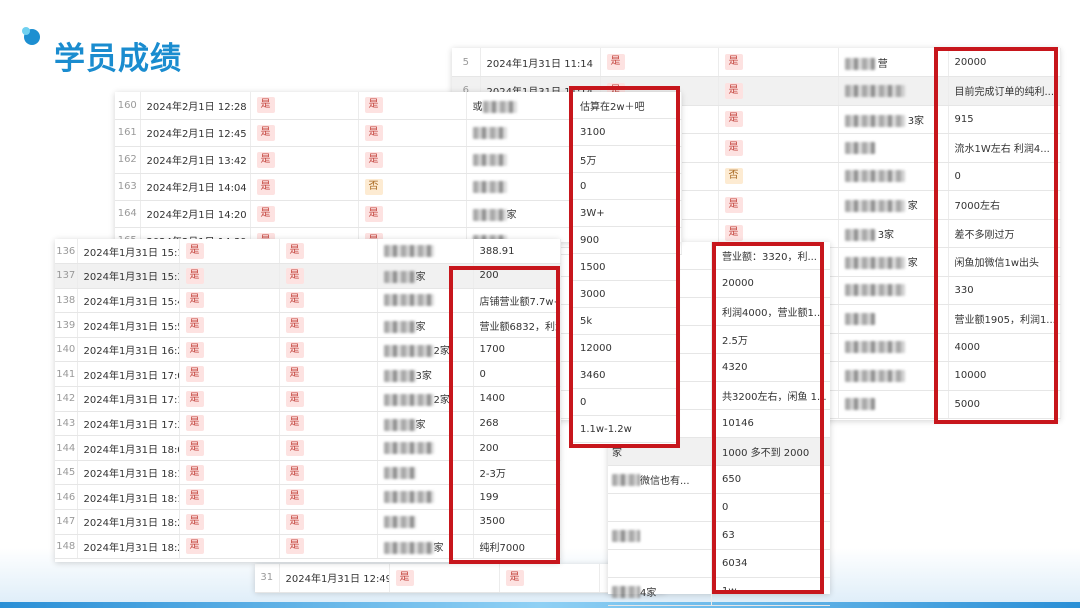 The width and height of the screenshot is (1080, 608). I want to click on submit-time: 2024年1月31日 15:43, so click(128, 301).